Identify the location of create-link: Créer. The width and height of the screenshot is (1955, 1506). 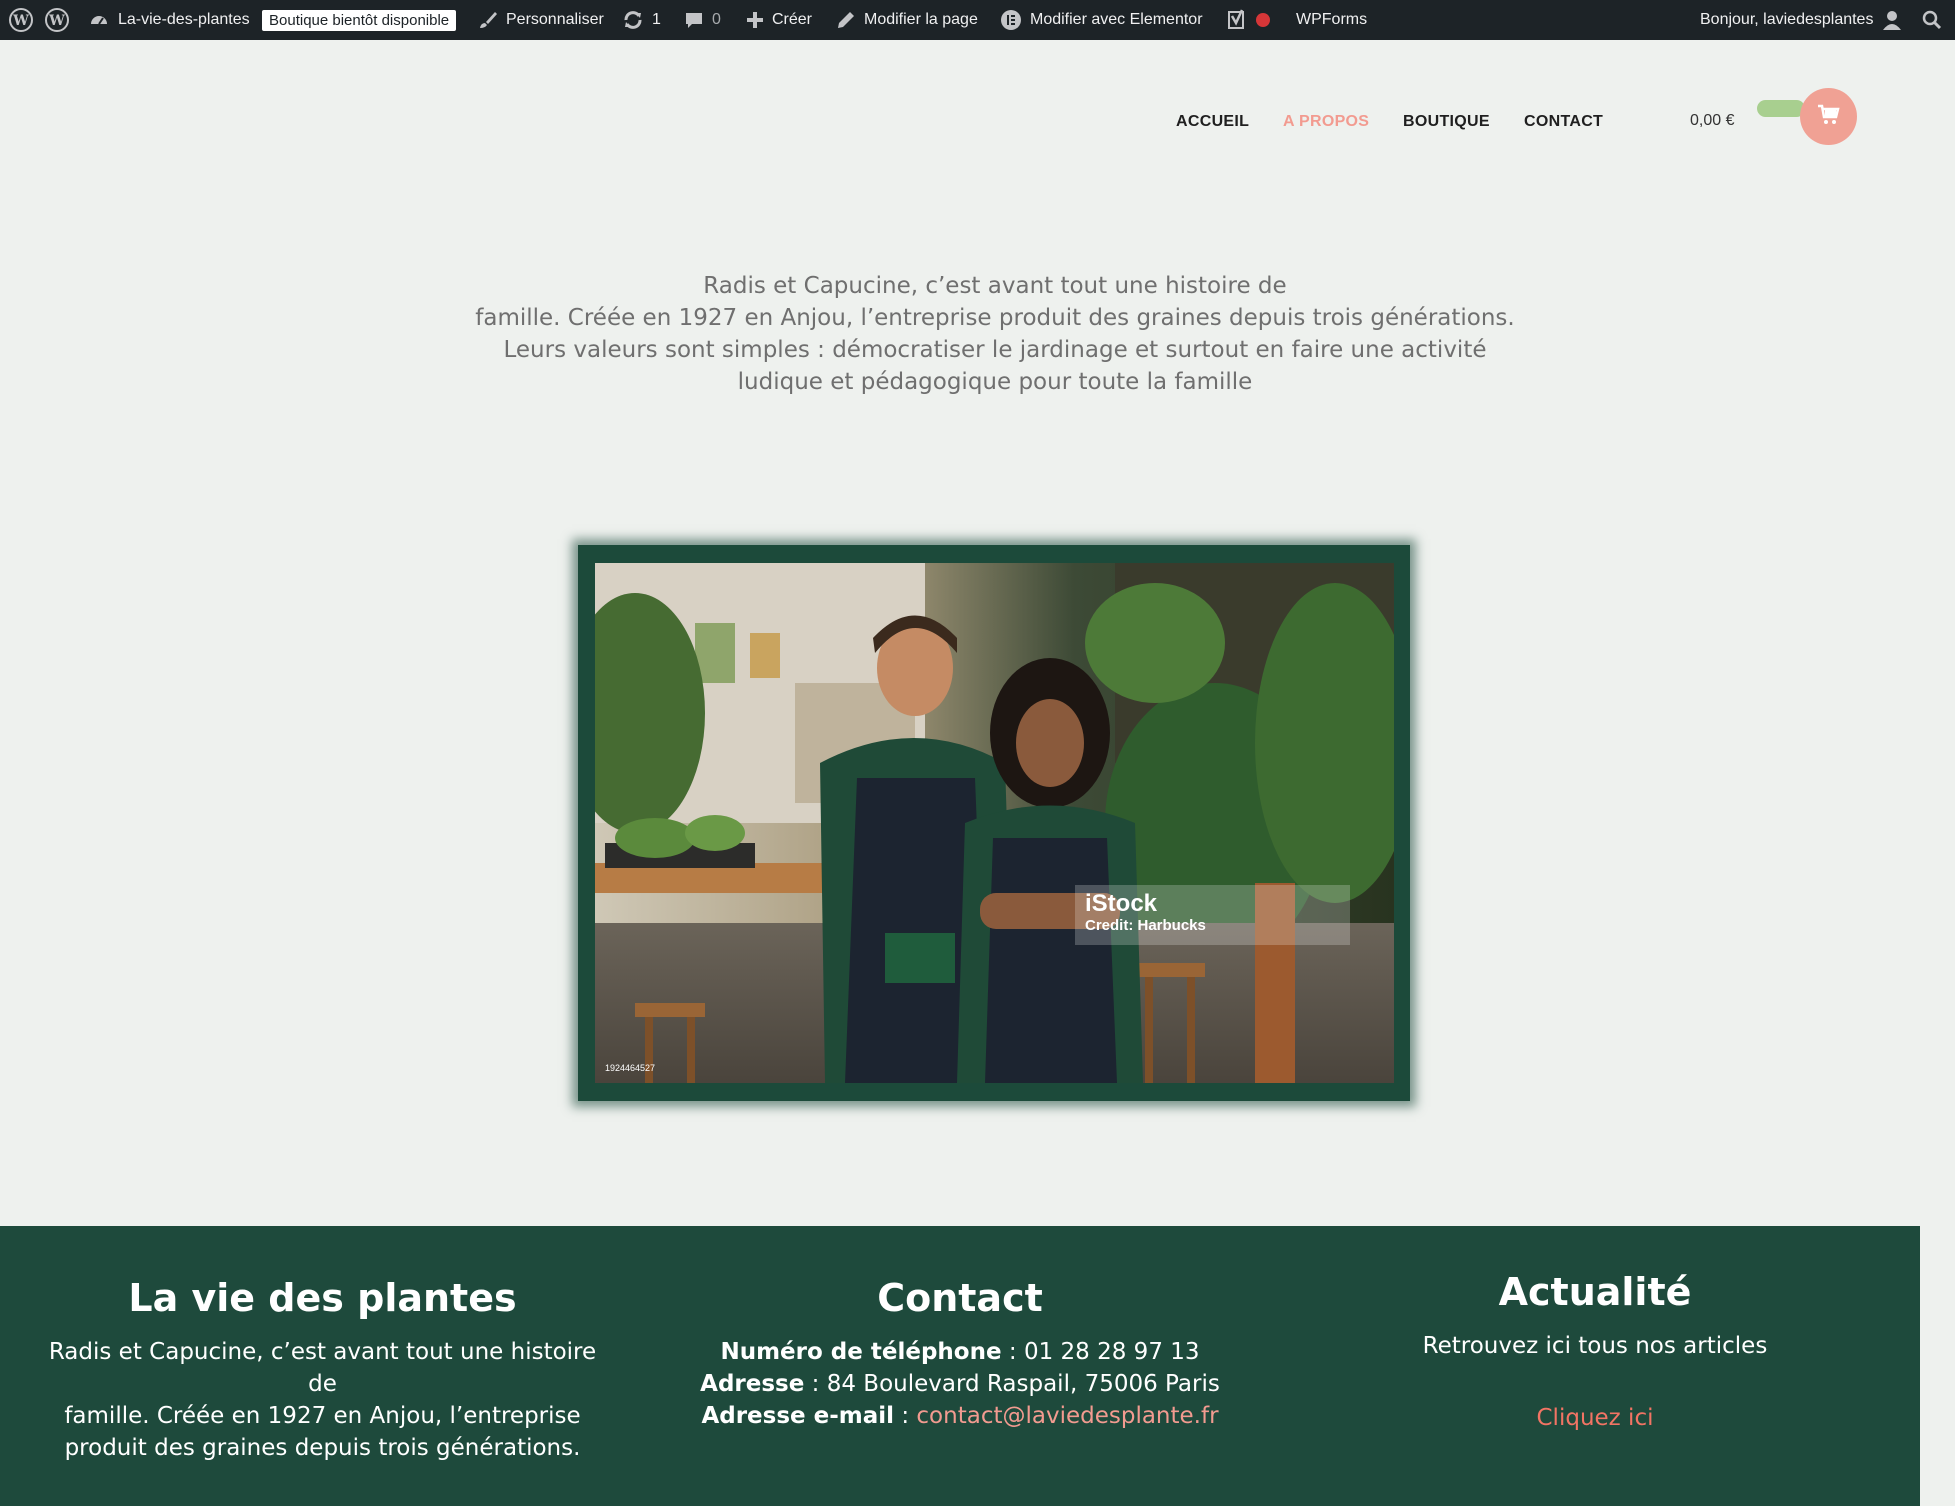
(779, 20).